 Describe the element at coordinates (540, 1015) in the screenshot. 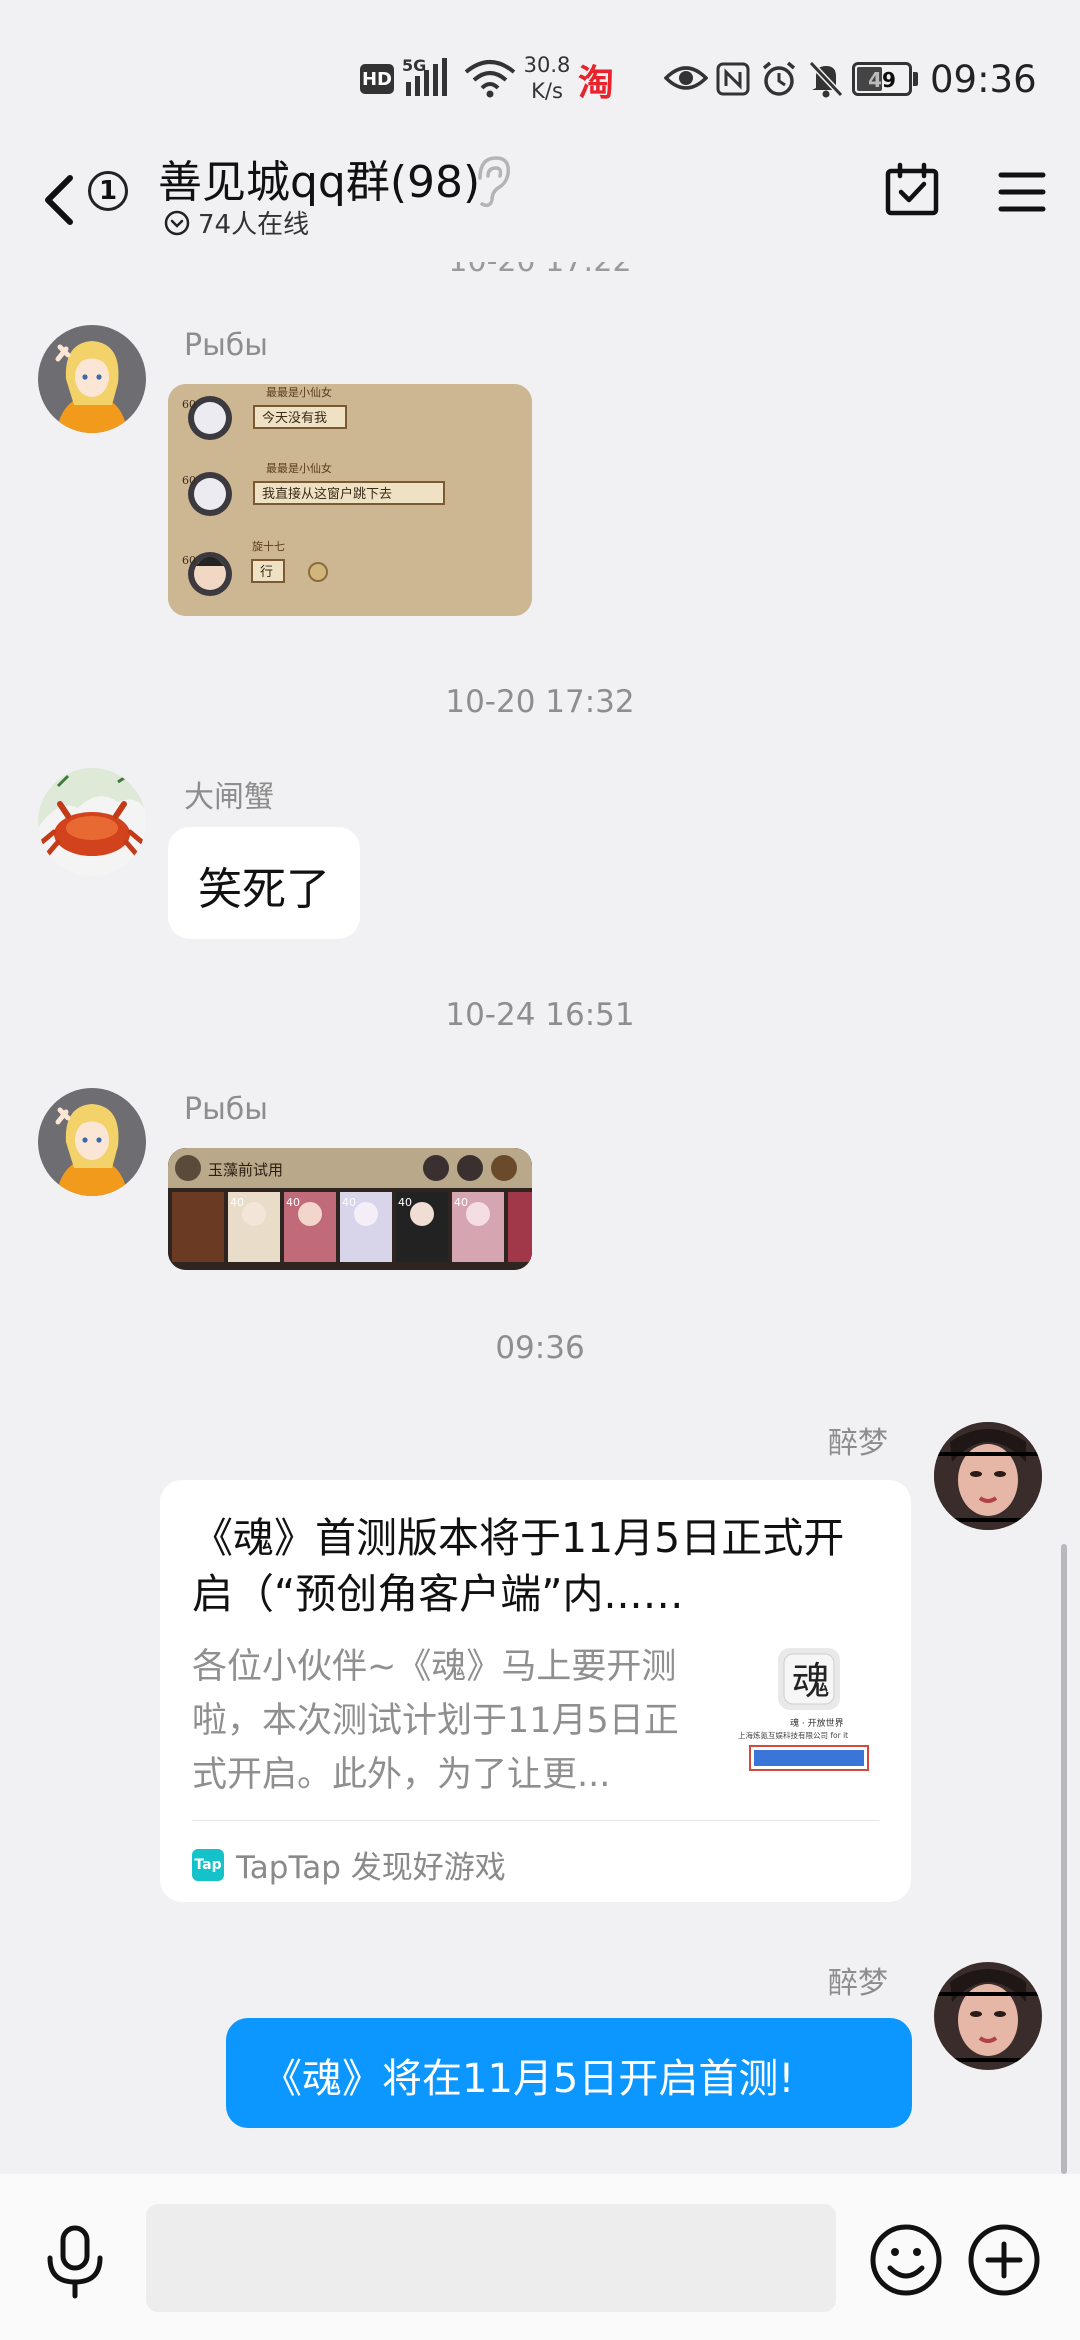

I see `timestamp: 10-24 16:51` at that location.